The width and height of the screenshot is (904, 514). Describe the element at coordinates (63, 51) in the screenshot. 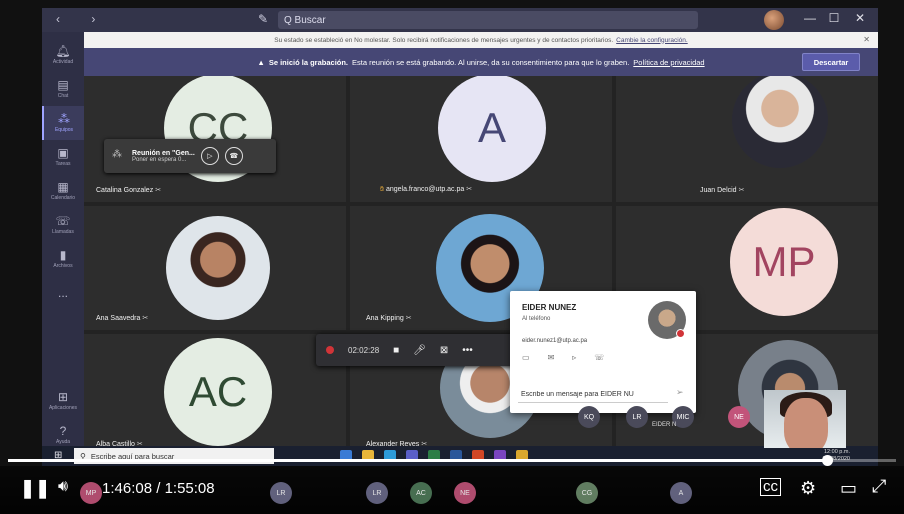

I see `bell-icon: 🔔︎` at that location.